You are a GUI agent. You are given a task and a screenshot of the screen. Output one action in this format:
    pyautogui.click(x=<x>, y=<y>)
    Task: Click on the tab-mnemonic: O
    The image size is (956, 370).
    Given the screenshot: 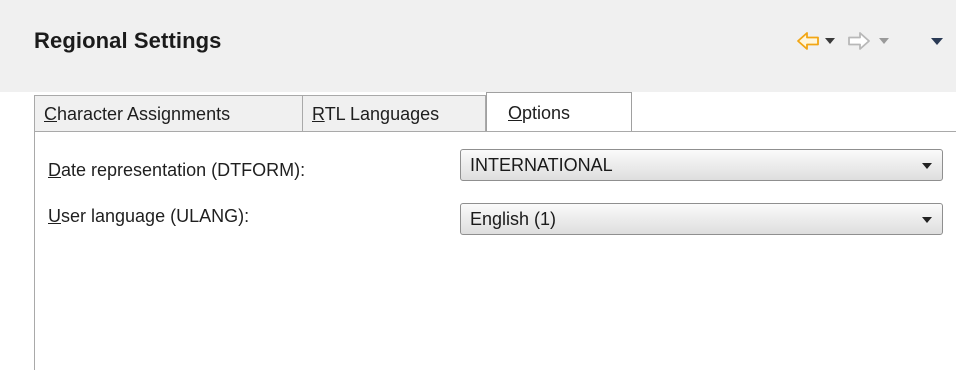 What is the action you would take?
    pyautogui.click(x=515, y=113)
    